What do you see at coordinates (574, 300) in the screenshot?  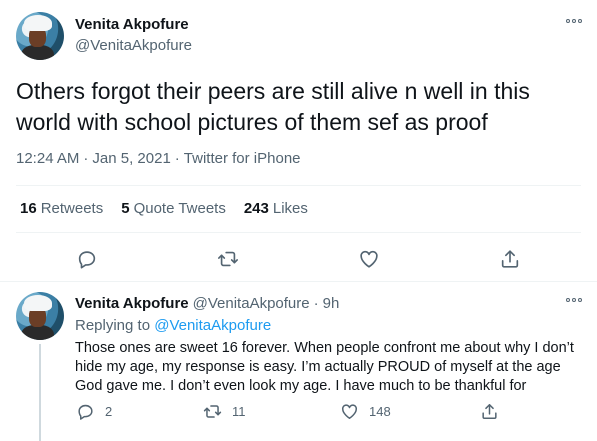 I see `reply-more-options-icon` at bounding box center [574, 300].